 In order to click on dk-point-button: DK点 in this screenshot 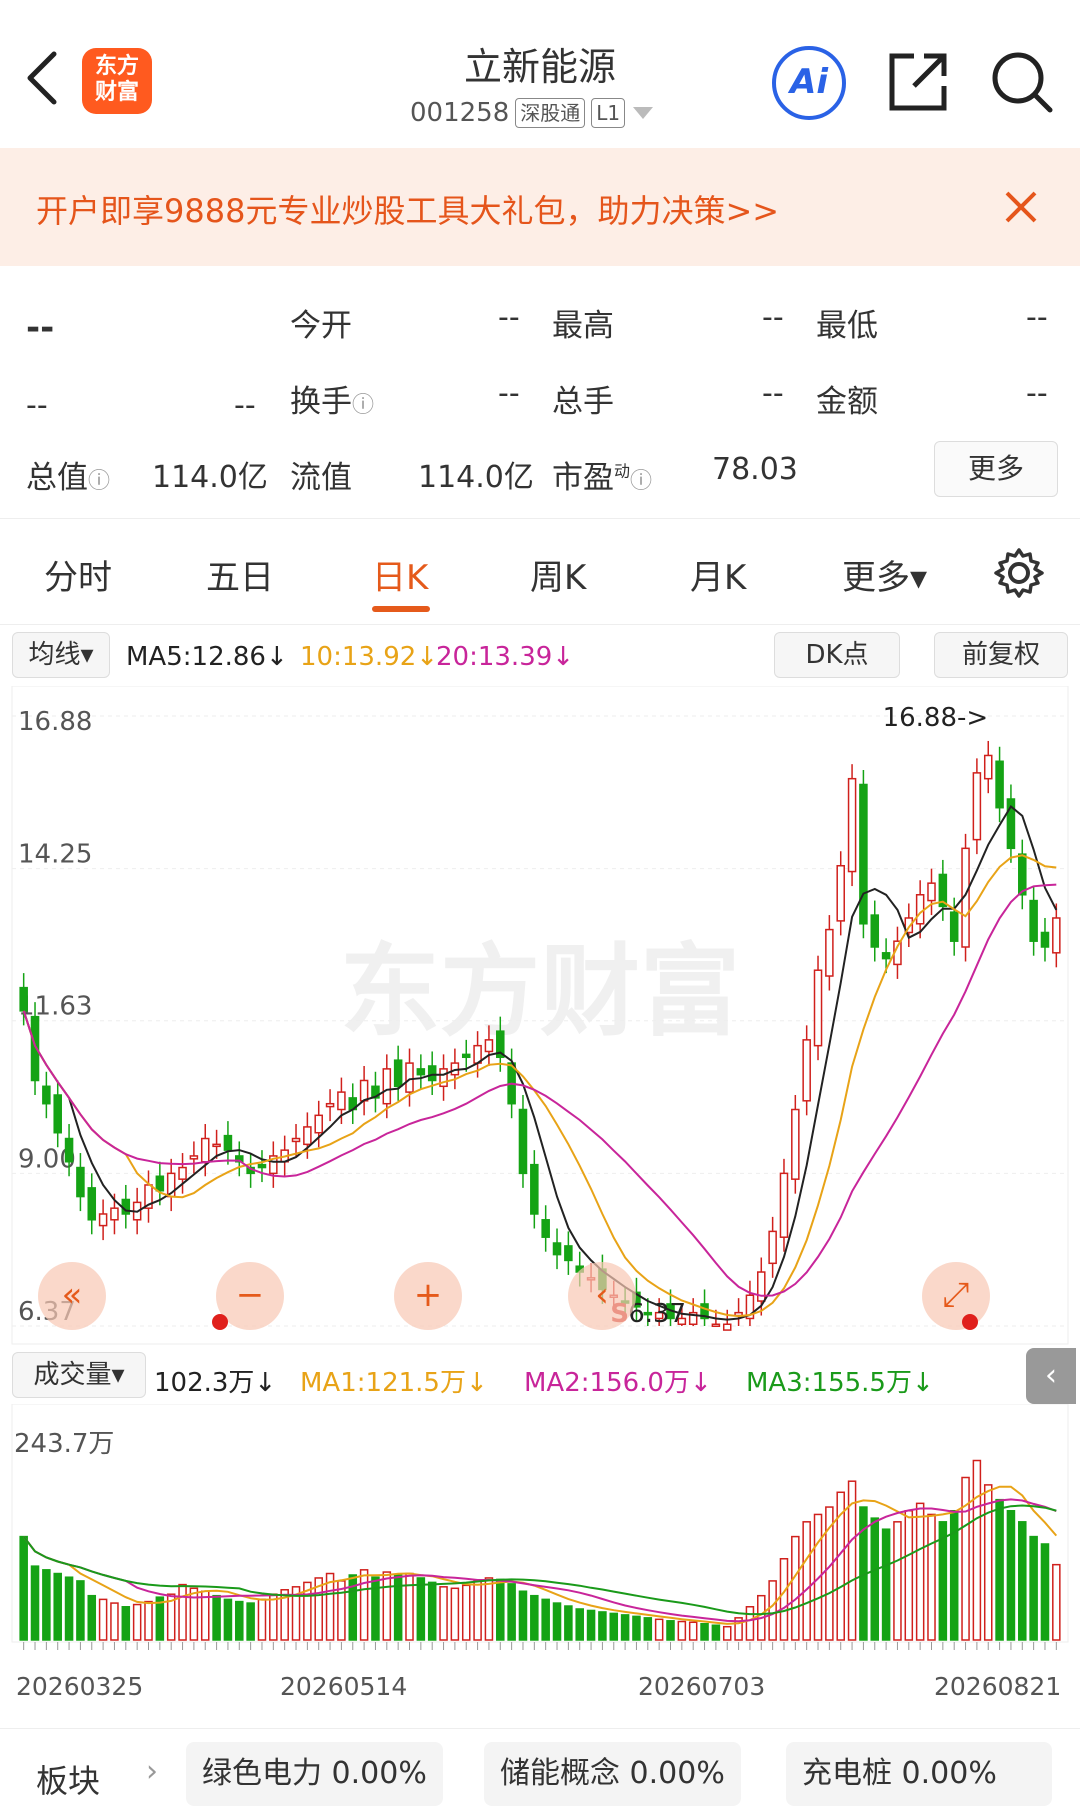, I will do `click(837, 655)`.